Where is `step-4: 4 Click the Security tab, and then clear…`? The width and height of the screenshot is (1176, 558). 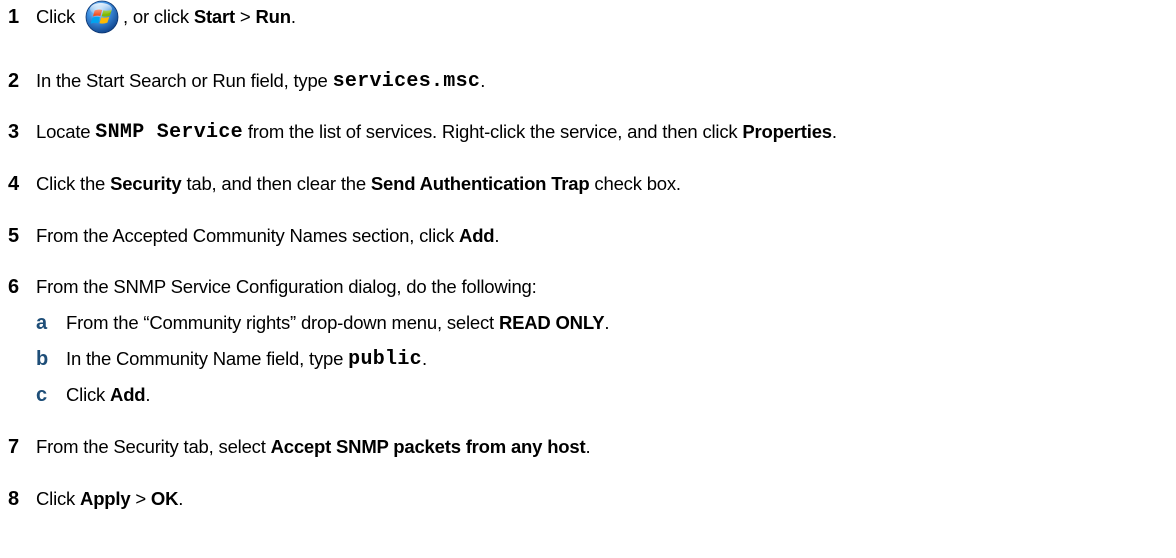
step-4: 4 Click the Security tab, and then clear… is located at coordinates (344, 184).